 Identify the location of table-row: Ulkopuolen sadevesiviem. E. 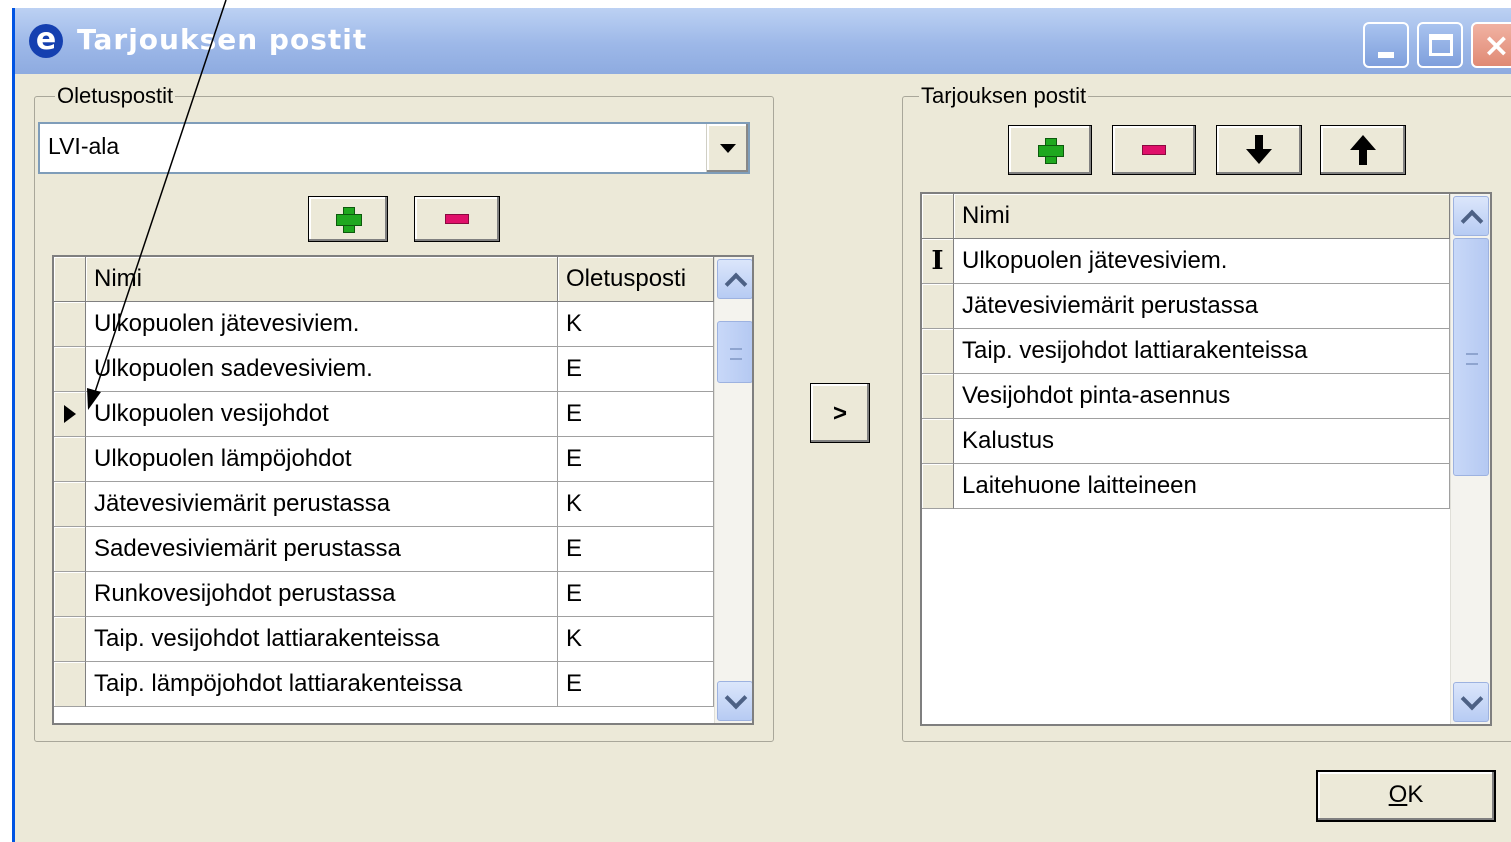
(384, 369).